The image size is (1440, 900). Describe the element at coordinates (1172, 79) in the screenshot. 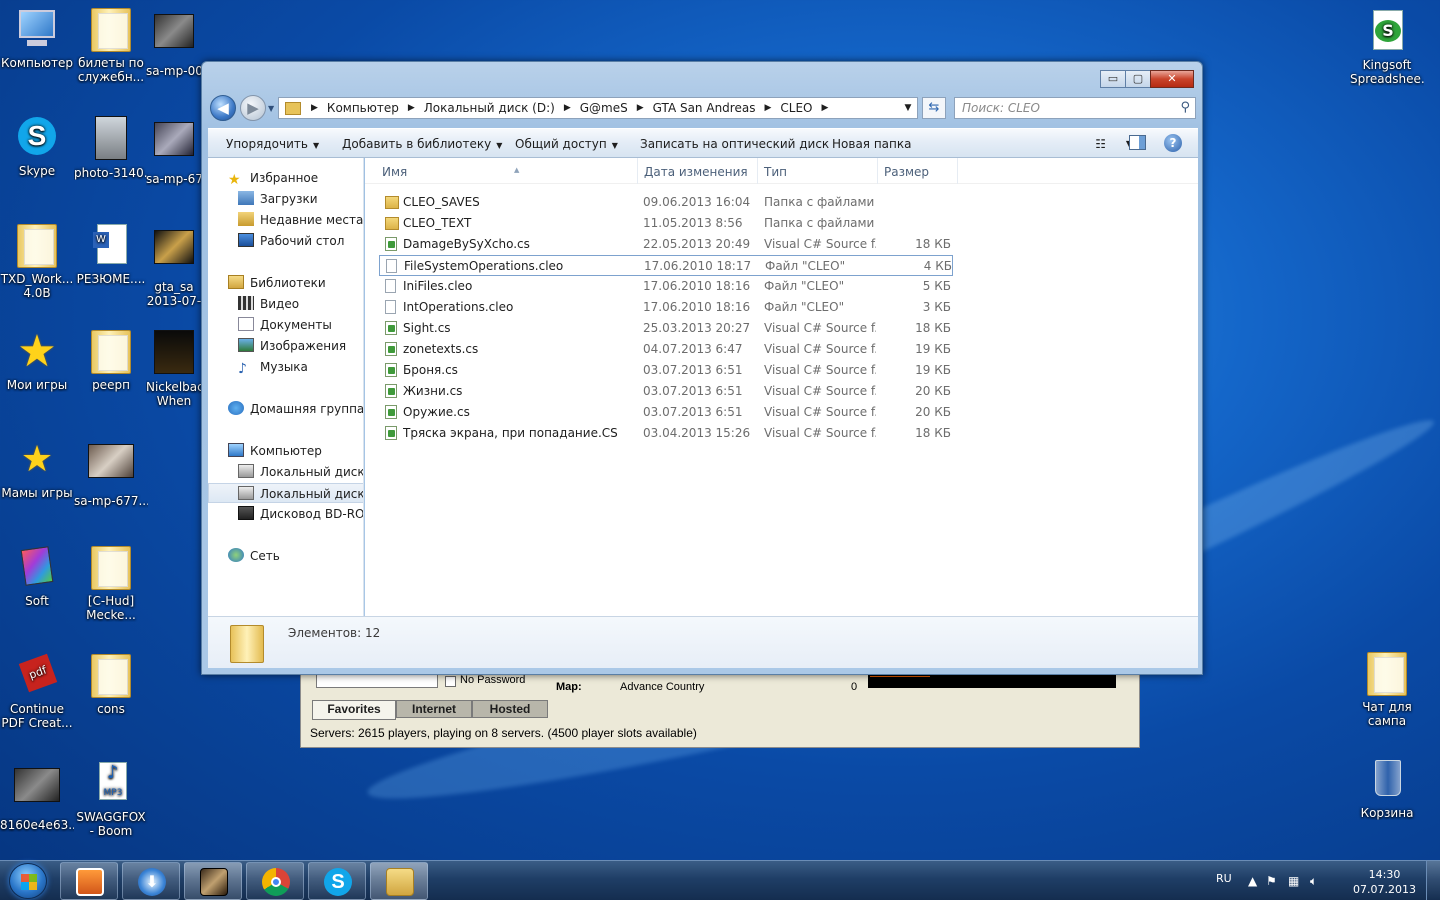

I see `close-button: ✕` at that location.